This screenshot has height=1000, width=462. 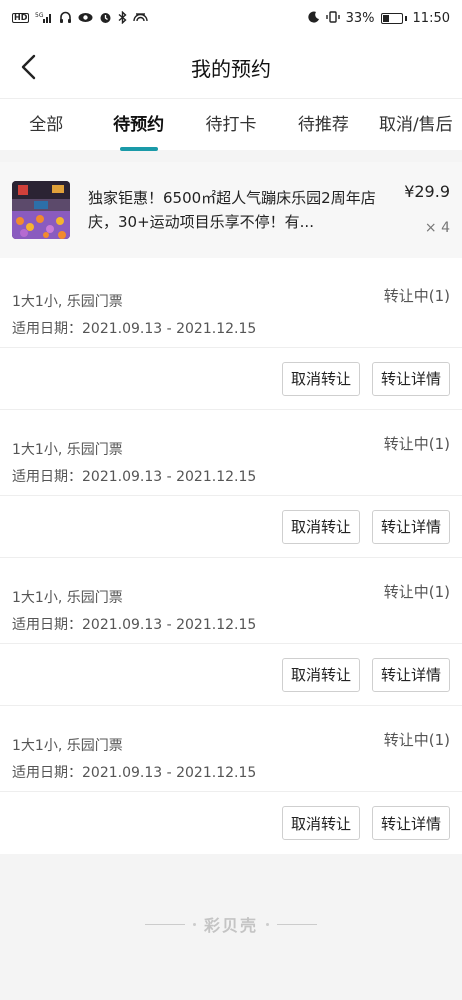 What do you see at coordinates (85, 18) in the screenshot?
I see `eye-icon` at bounding box center [85, 18].